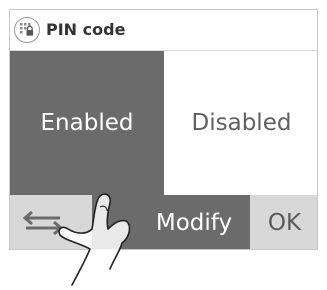 The width and height of the screenshot is (327, 290). Describe the element at coordinates (194, 222) in the screenshot. I see `modify-button-label: Modify` at that location.